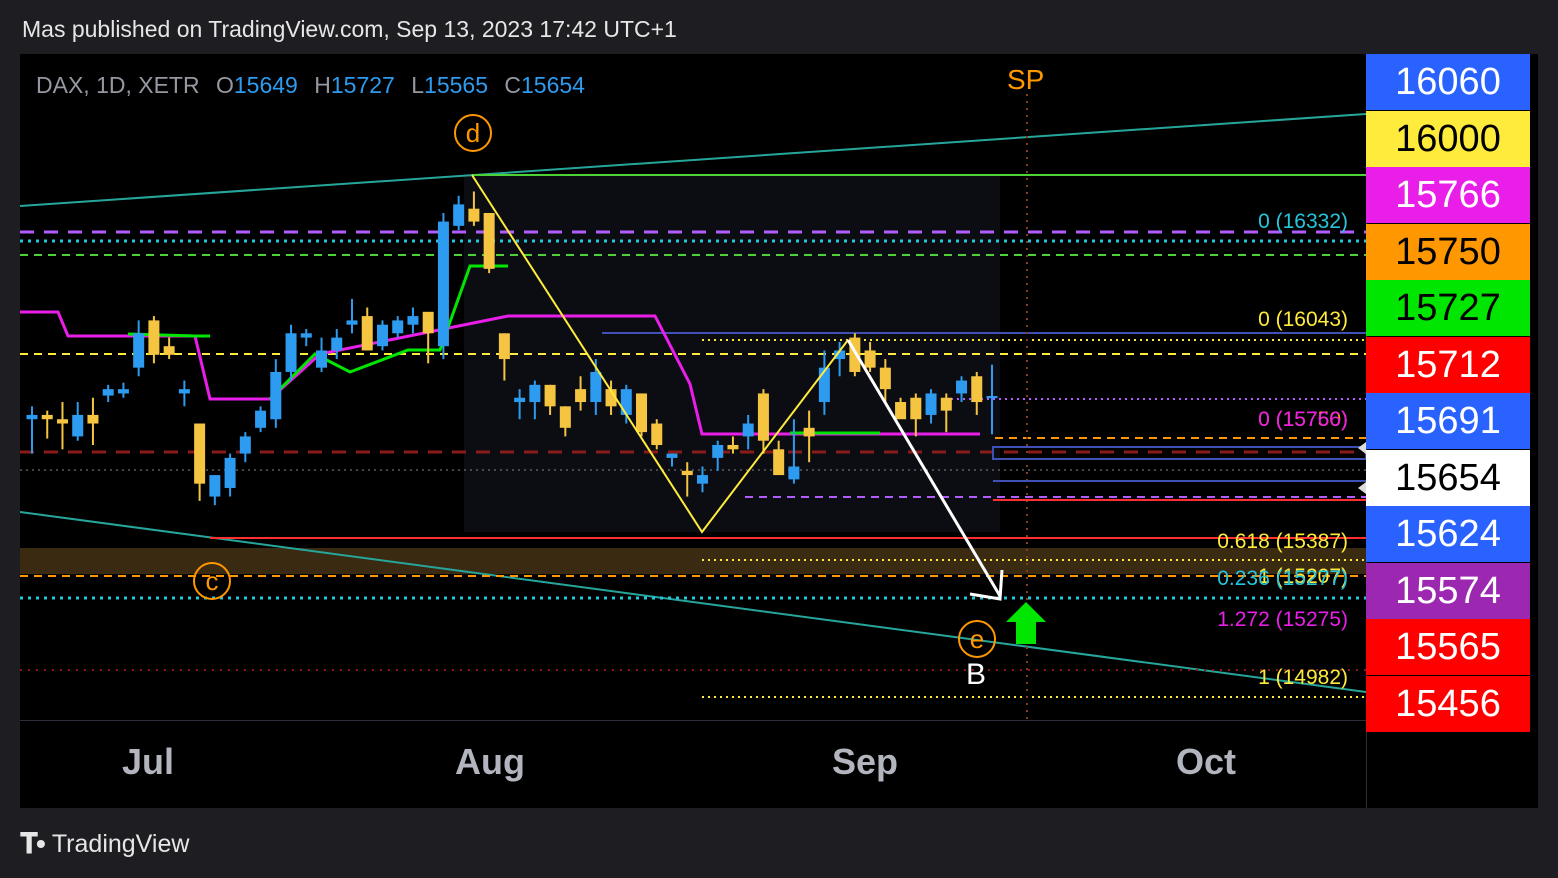  What do you see at coordinates (1448, 308) in the screenshot?
I see `price-badge: 15727` at bounding box center [1448, 308].